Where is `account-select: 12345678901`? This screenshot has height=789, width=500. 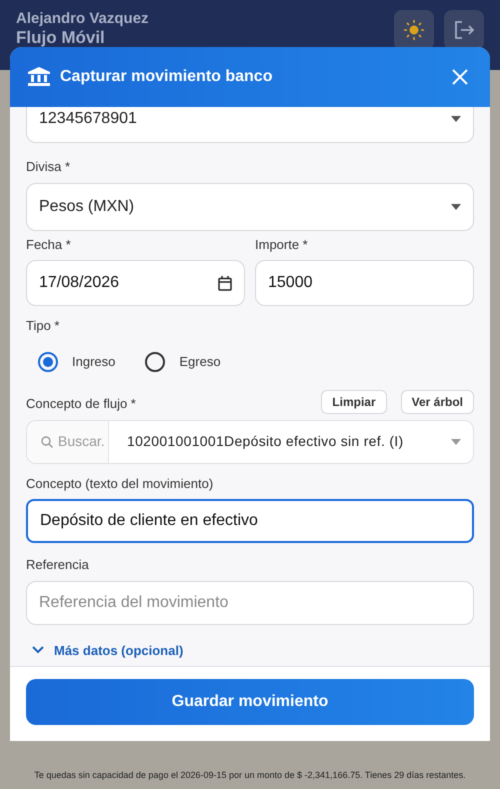
account-select: 12345678901 is located at coordinates (250, 125).